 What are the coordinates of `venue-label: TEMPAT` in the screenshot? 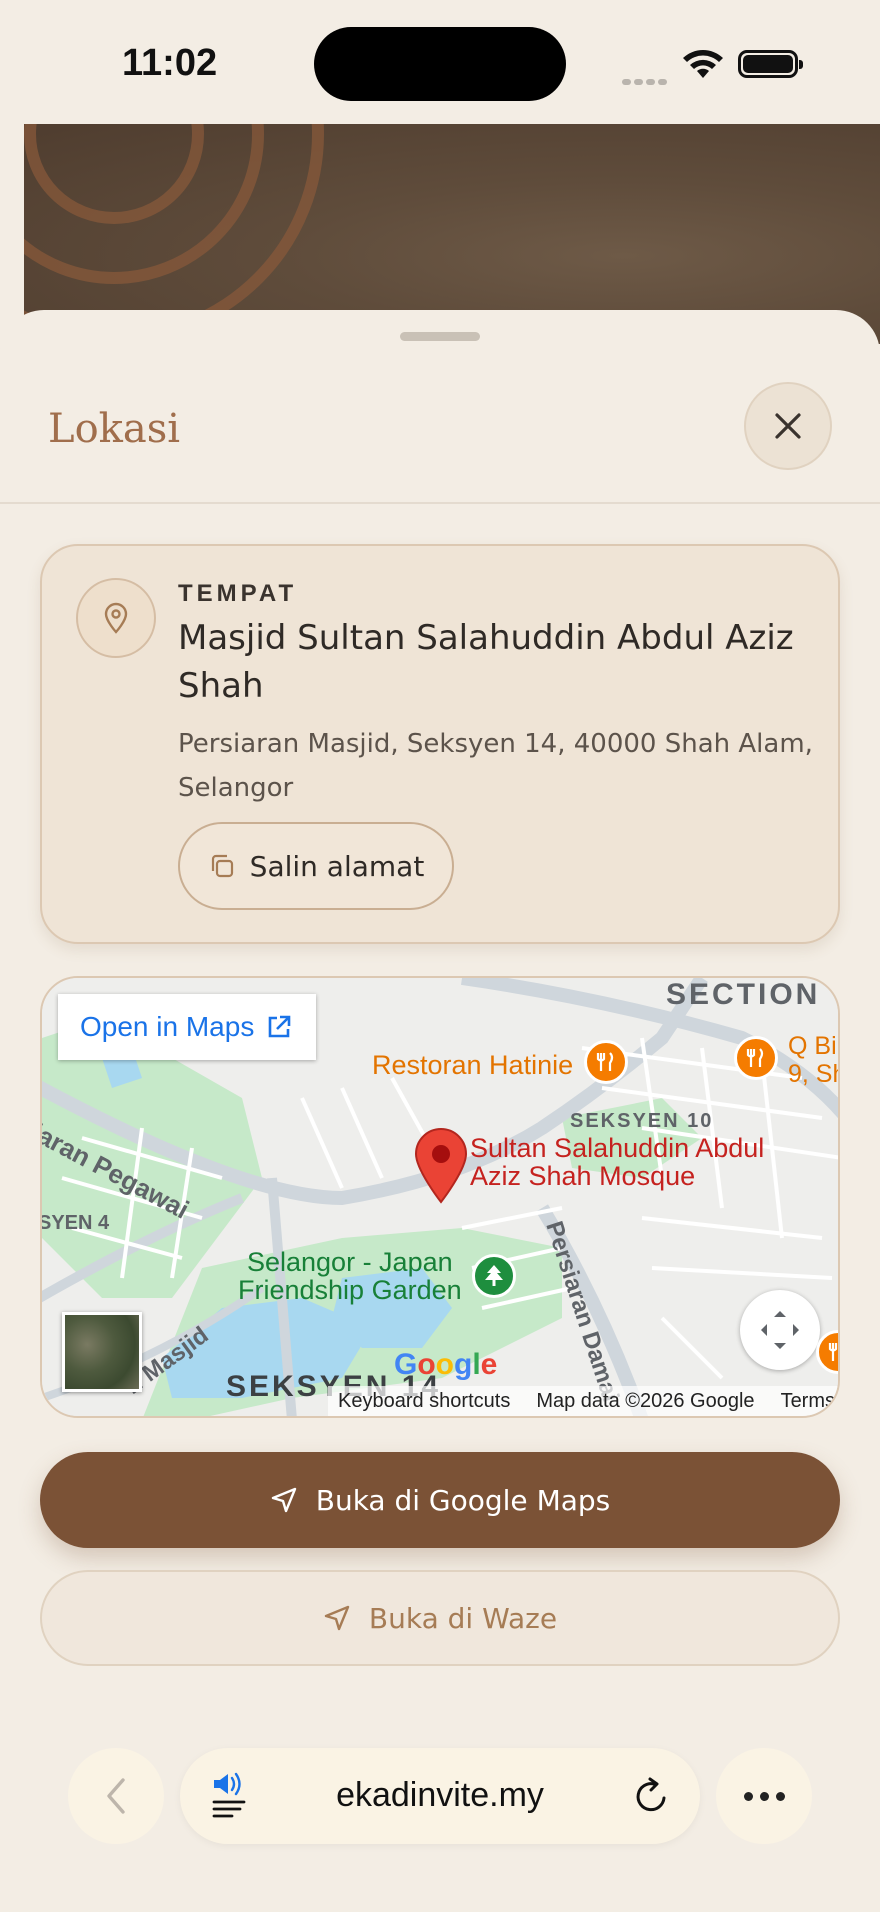 It's located at (238, 593).